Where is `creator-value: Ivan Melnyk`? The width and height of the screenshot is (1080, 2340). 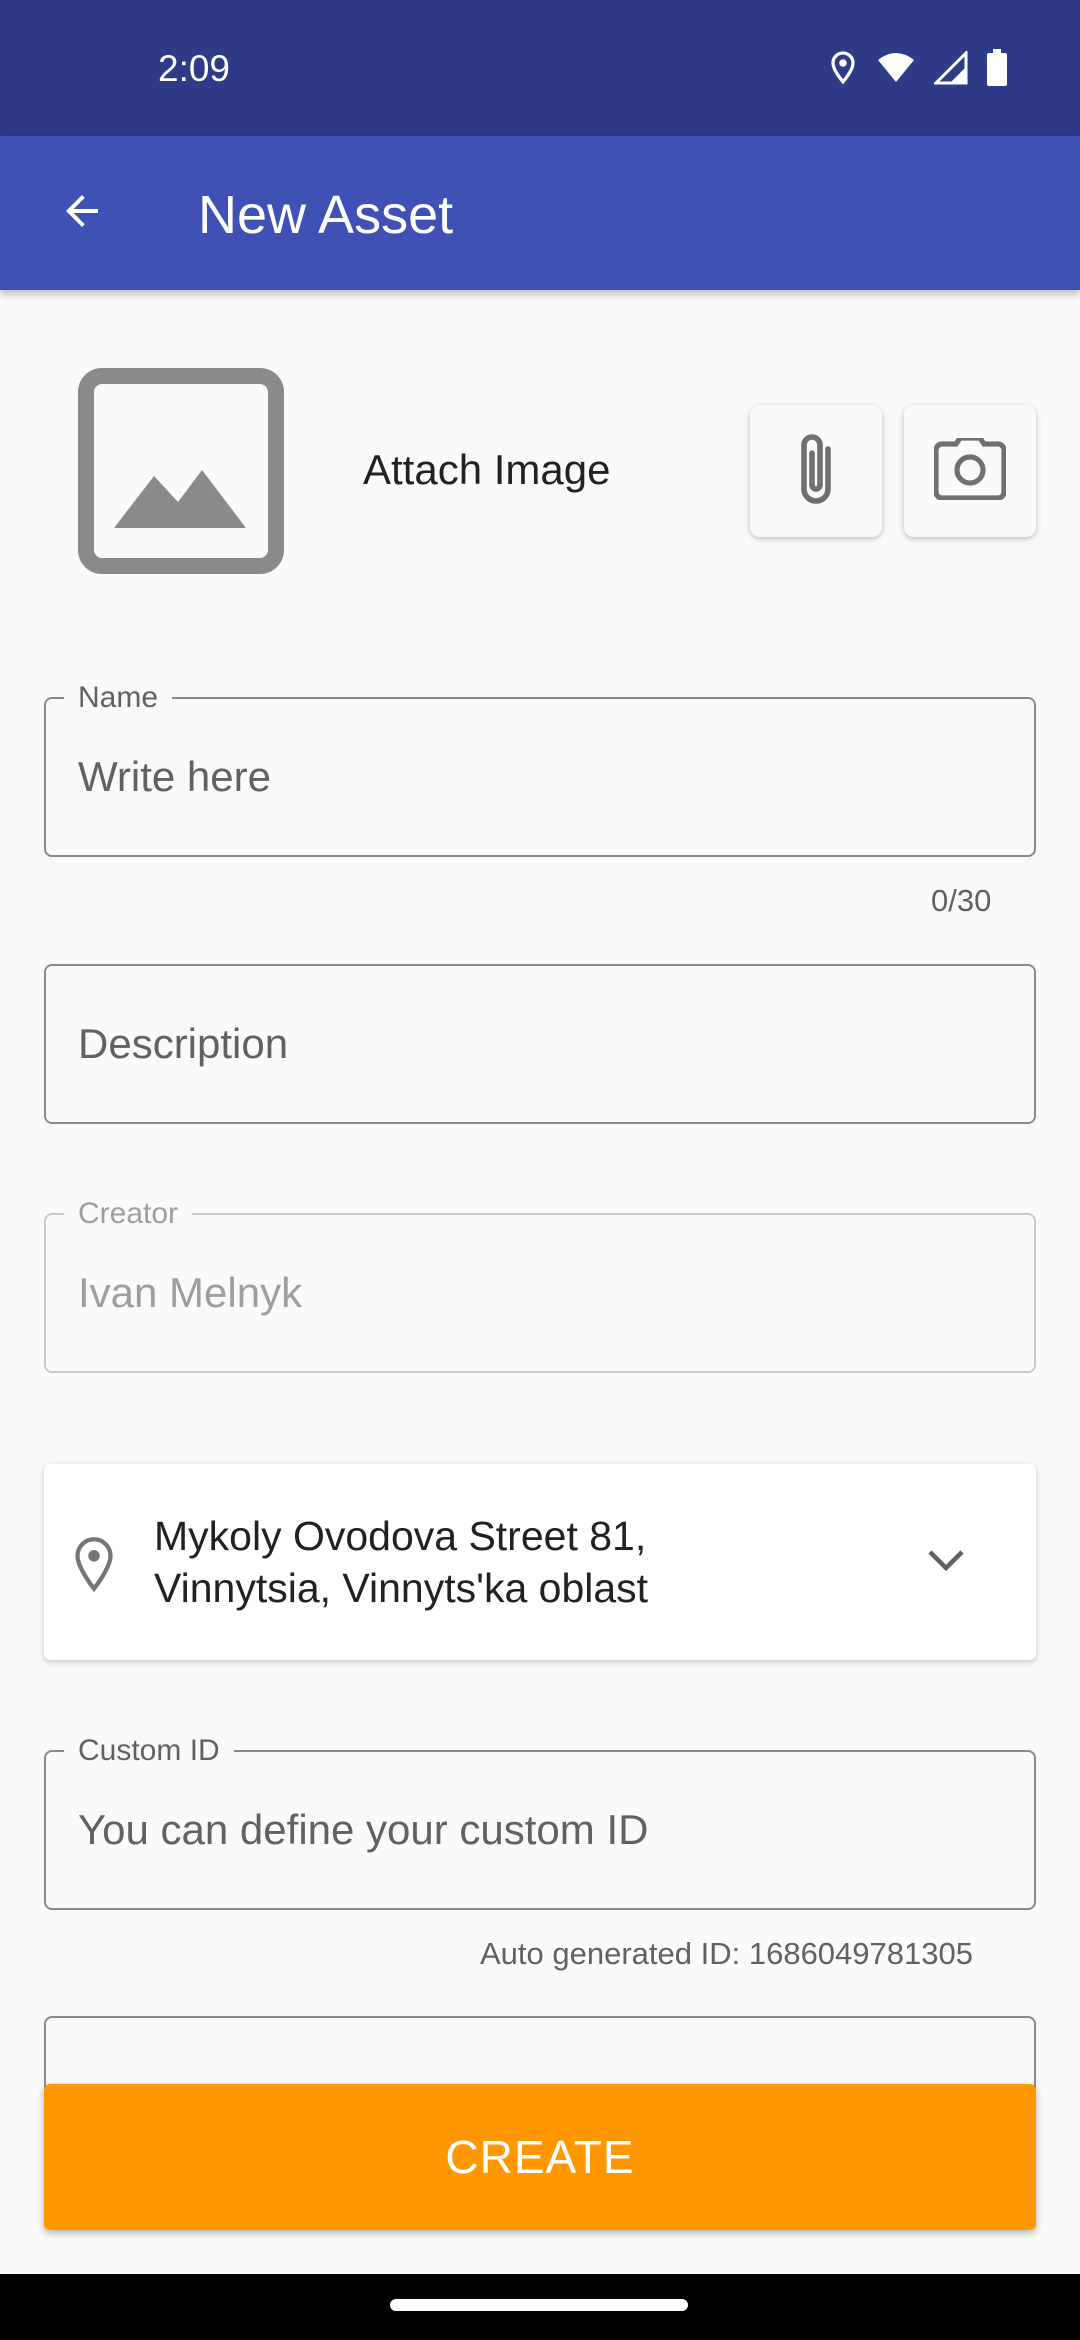
creator-value: Ivan Melnyk is located at coordinates (190, 1292).